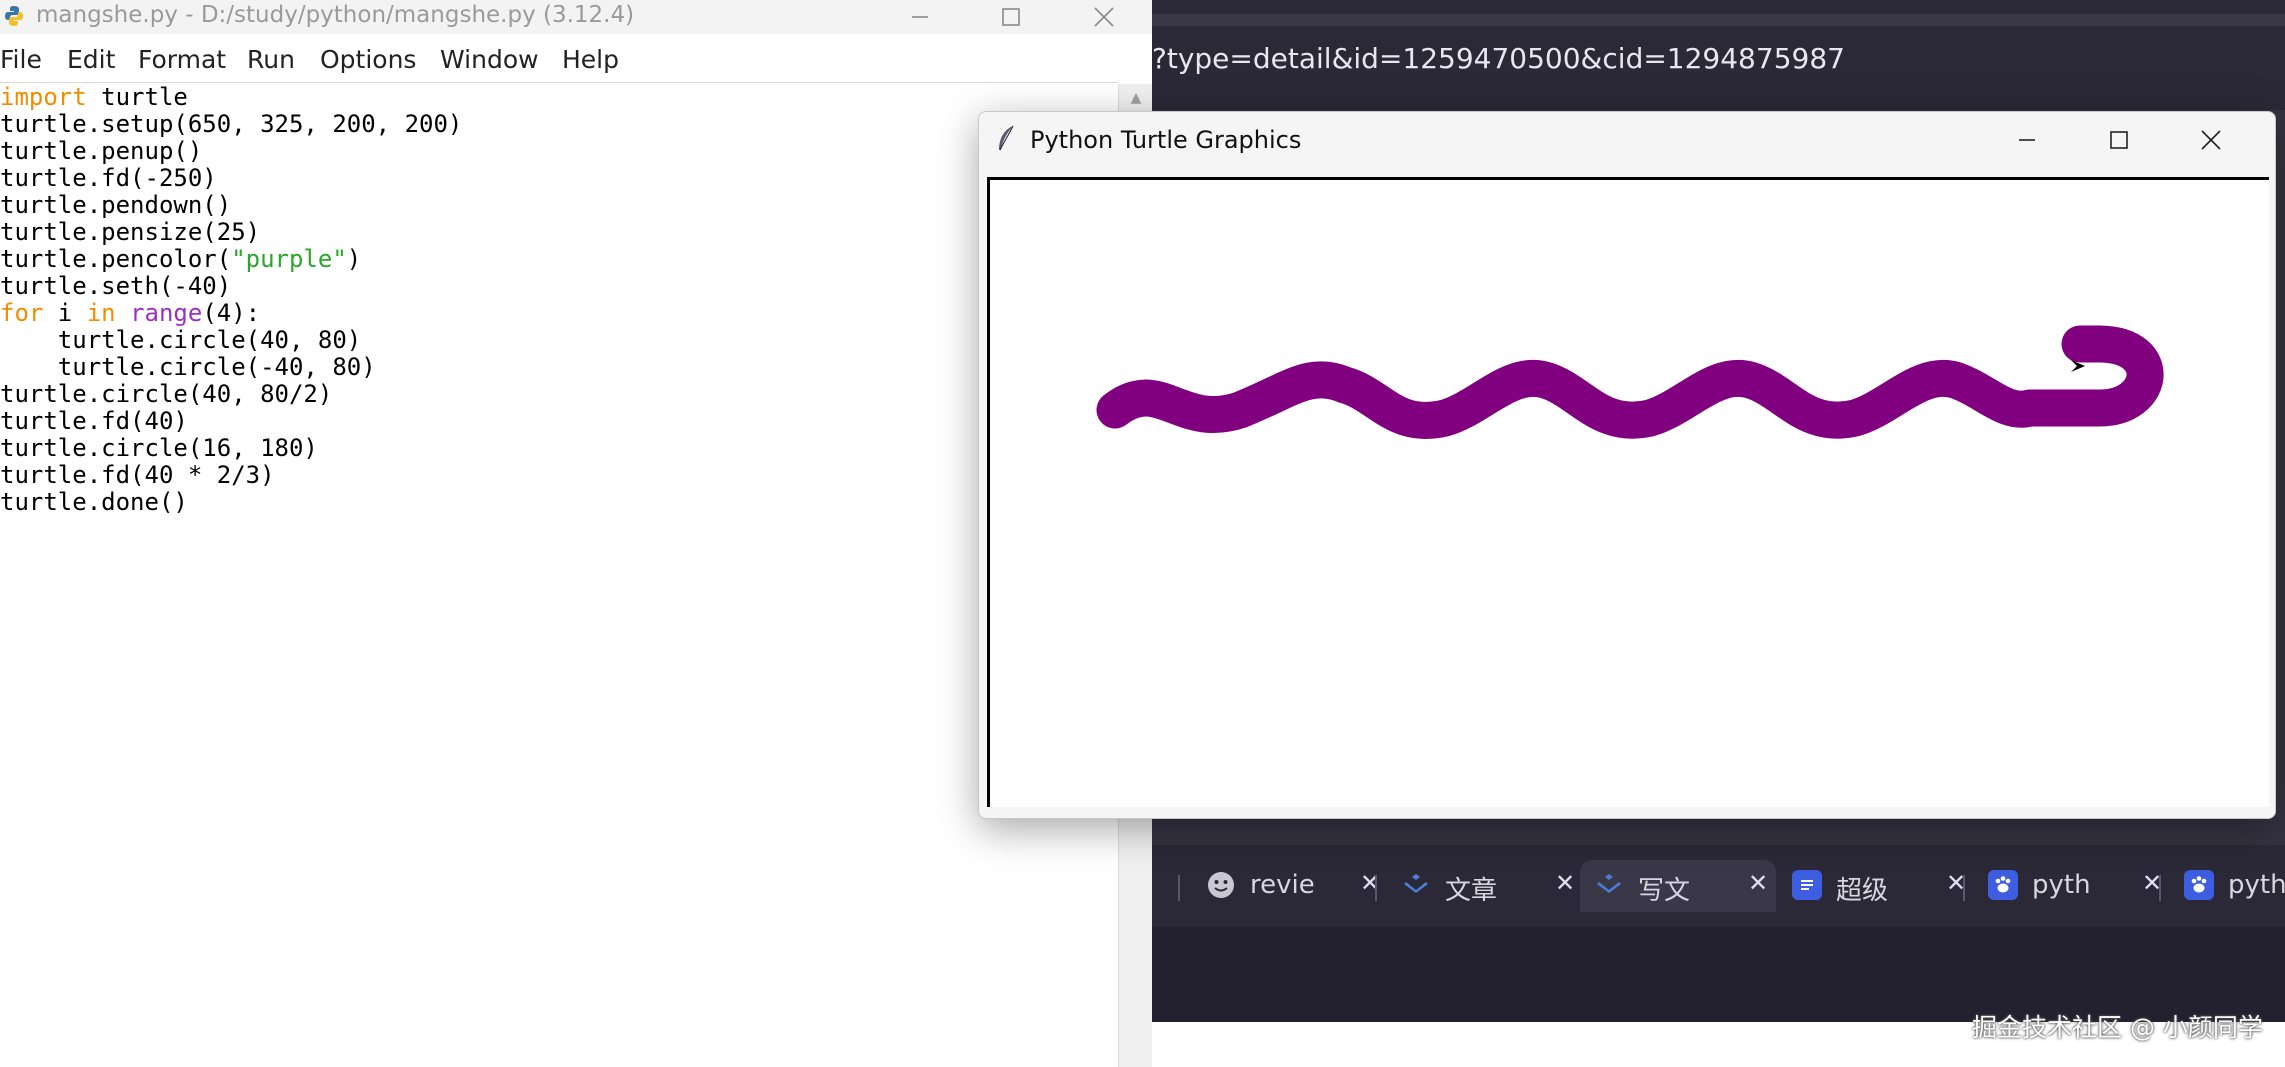 This screenshot has width=2285, height=1067. What do you see at coordinates (166, 394) in the screenshot?
I see `code-token: turtle.circle(40, 80/2)` at bounding box center [166, 394].